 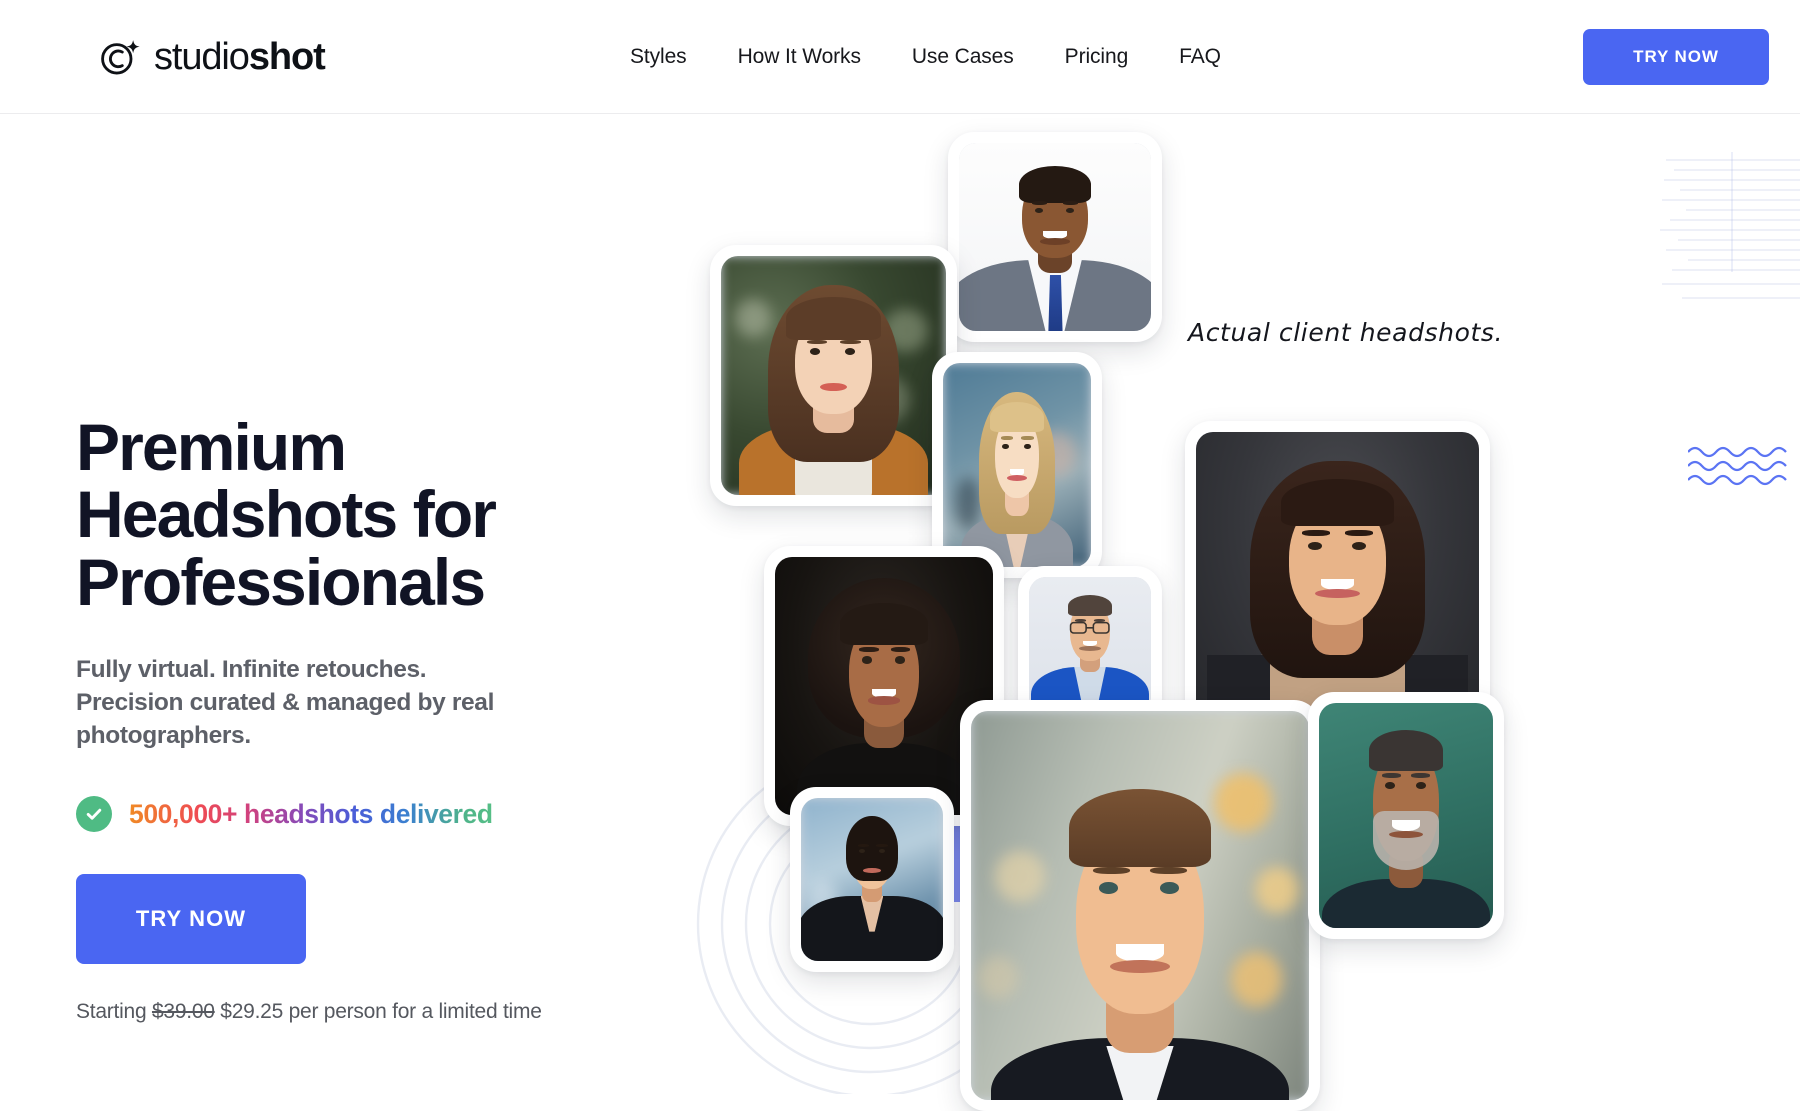 What do you see at coordinates (252, 1012) in the screenshot?
I see `price-discounted: $29.25` at bounding box center [252, 1012].